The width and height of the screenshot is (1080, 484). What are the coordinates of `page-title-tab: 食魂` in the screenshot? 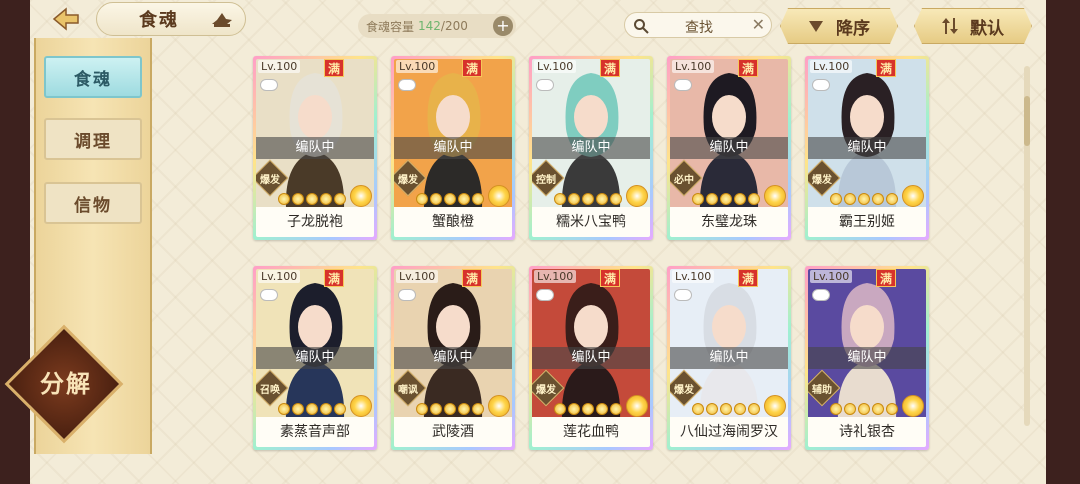 It's located at (171, 19).